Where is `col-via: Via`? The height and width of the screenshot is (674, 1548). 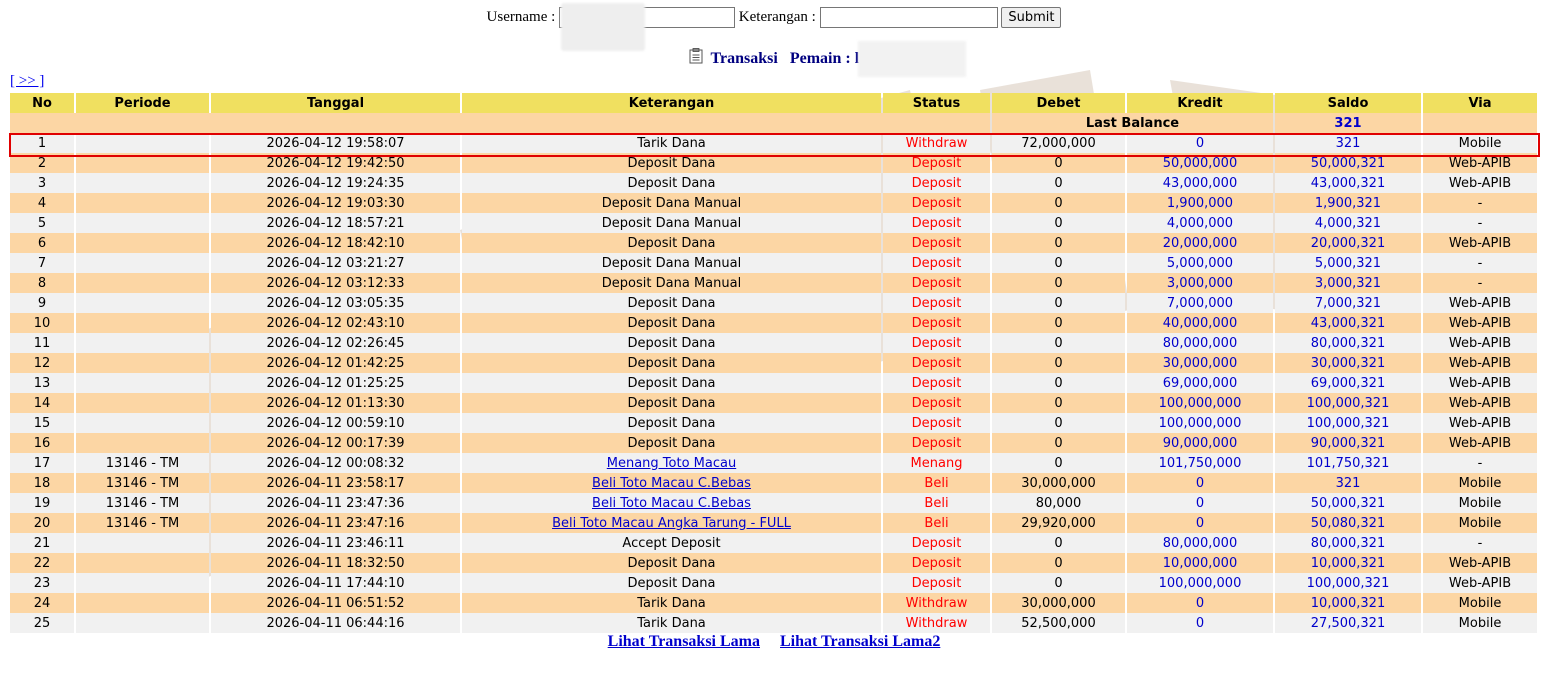
col-via: Via is located at coordinates (1480, 103).